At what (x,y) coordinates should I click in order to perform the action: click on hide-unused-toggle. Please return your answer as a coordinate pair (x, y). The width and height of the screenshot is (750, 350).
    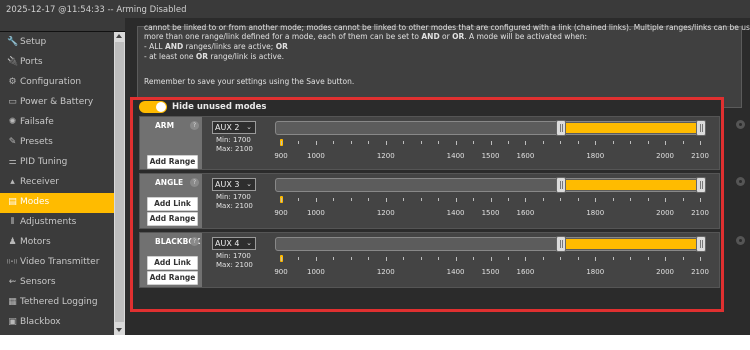
    Looking at the image, I should click on (153, 107).